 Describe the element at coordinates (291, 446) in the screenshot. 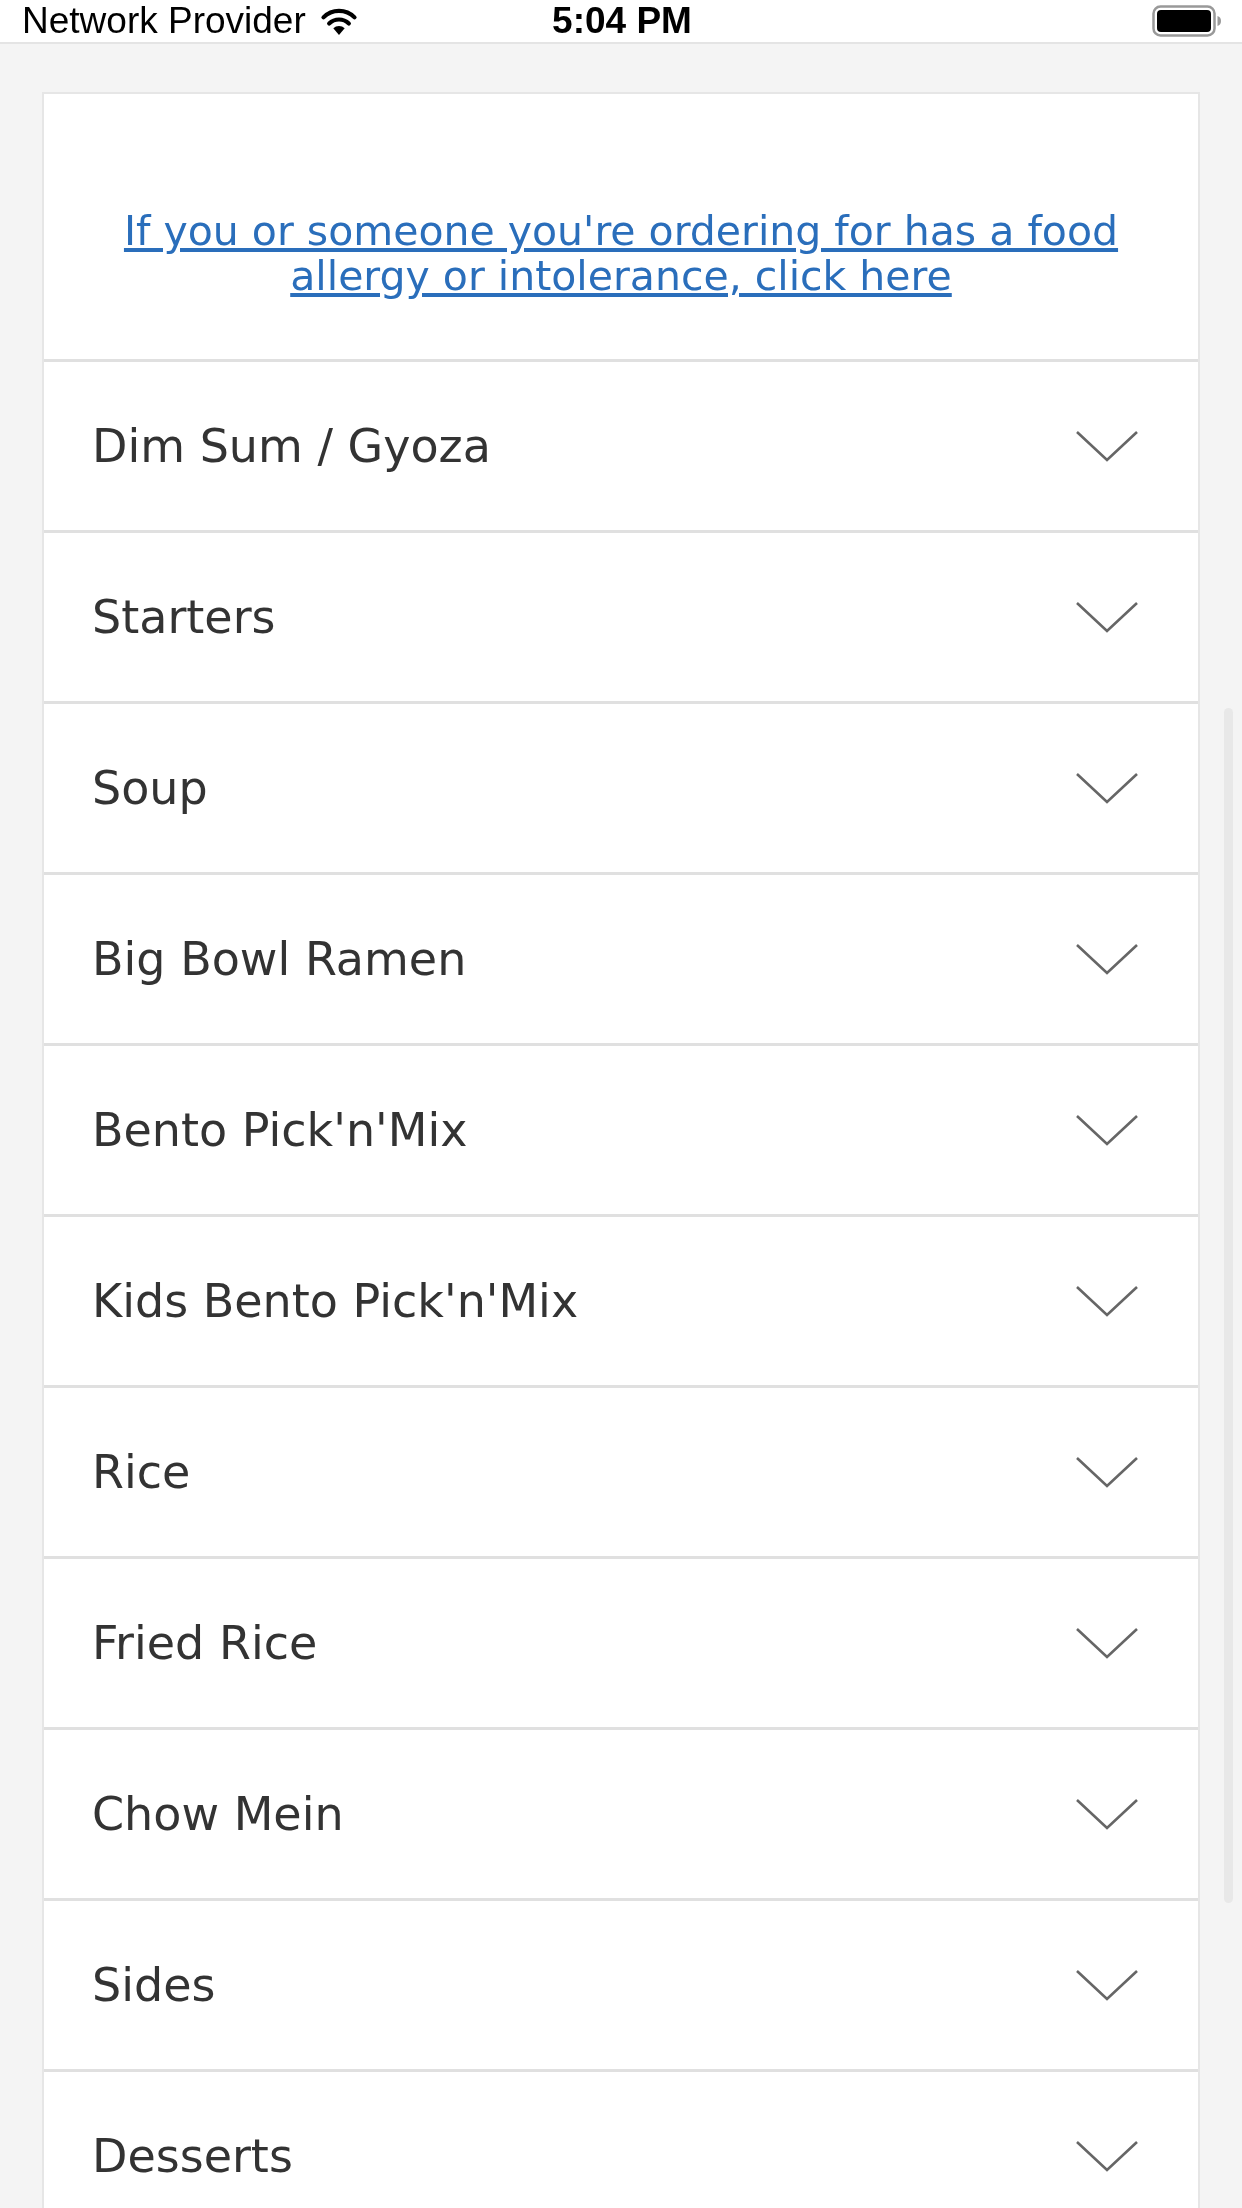

I see `category-label: Dim Sum / Gyoza` at that location.